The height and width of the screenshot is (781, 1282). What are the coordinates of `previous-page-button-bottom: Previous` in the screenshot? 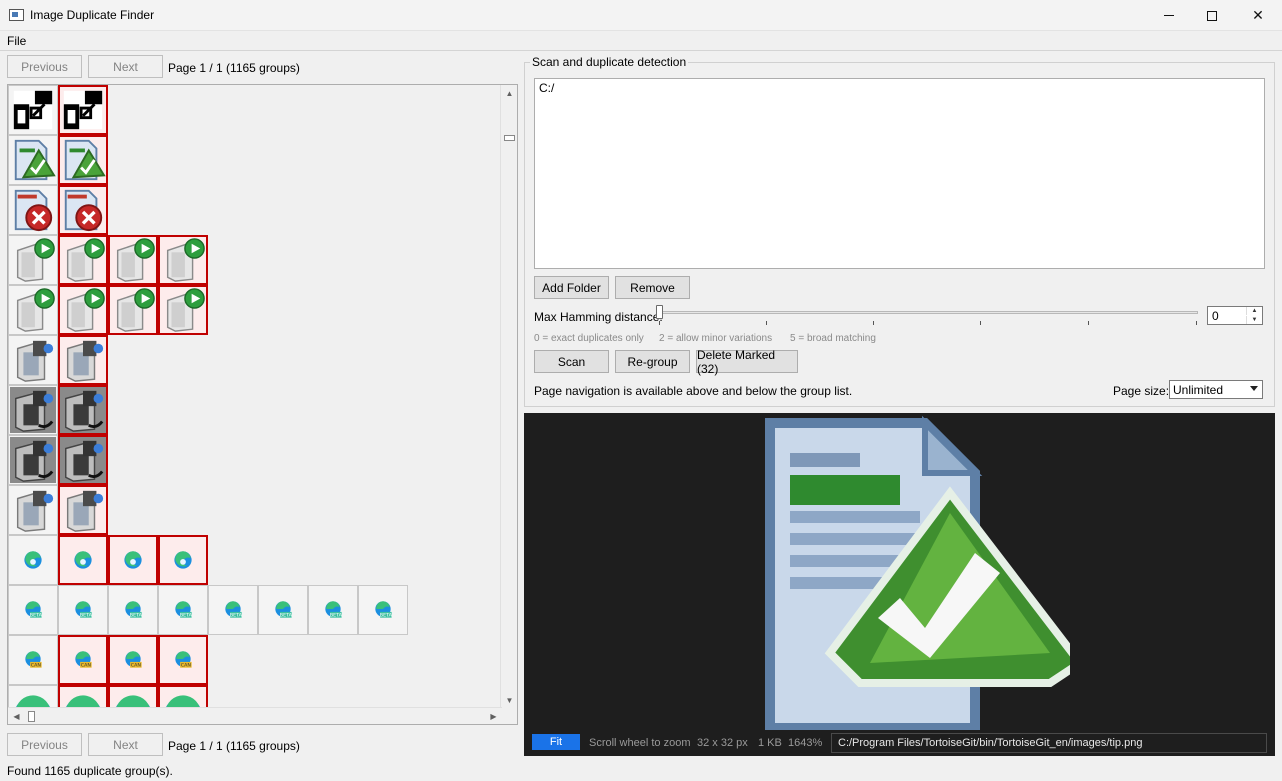 It's located at (44, 744).